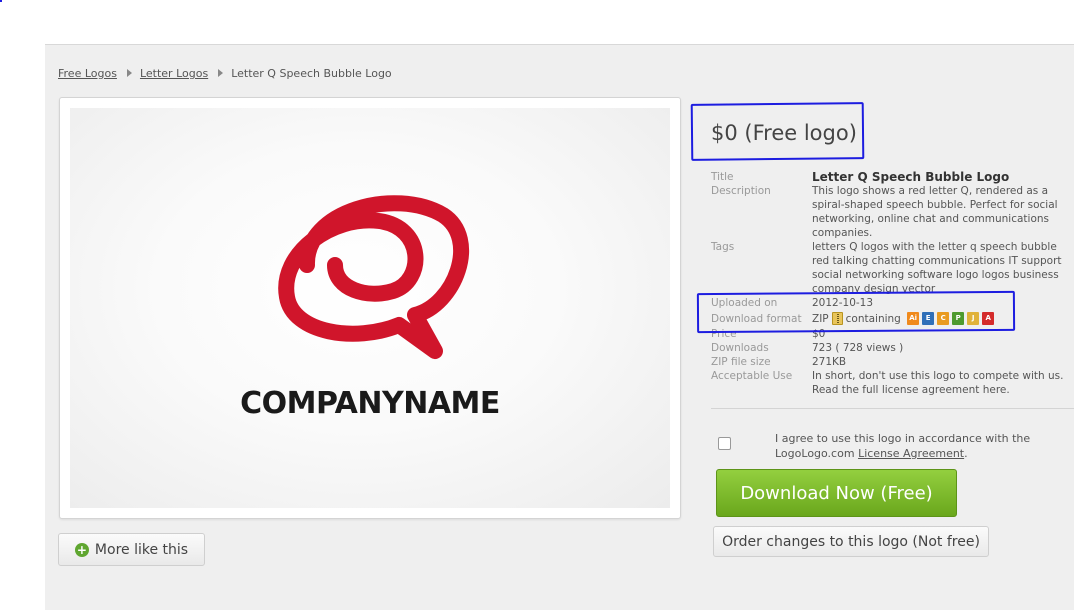 The width and height of the screenshot is (1074, 610). Describe the element at coordinates (81, 549) in the screenshot. I see `plus-icon: +` at that location.